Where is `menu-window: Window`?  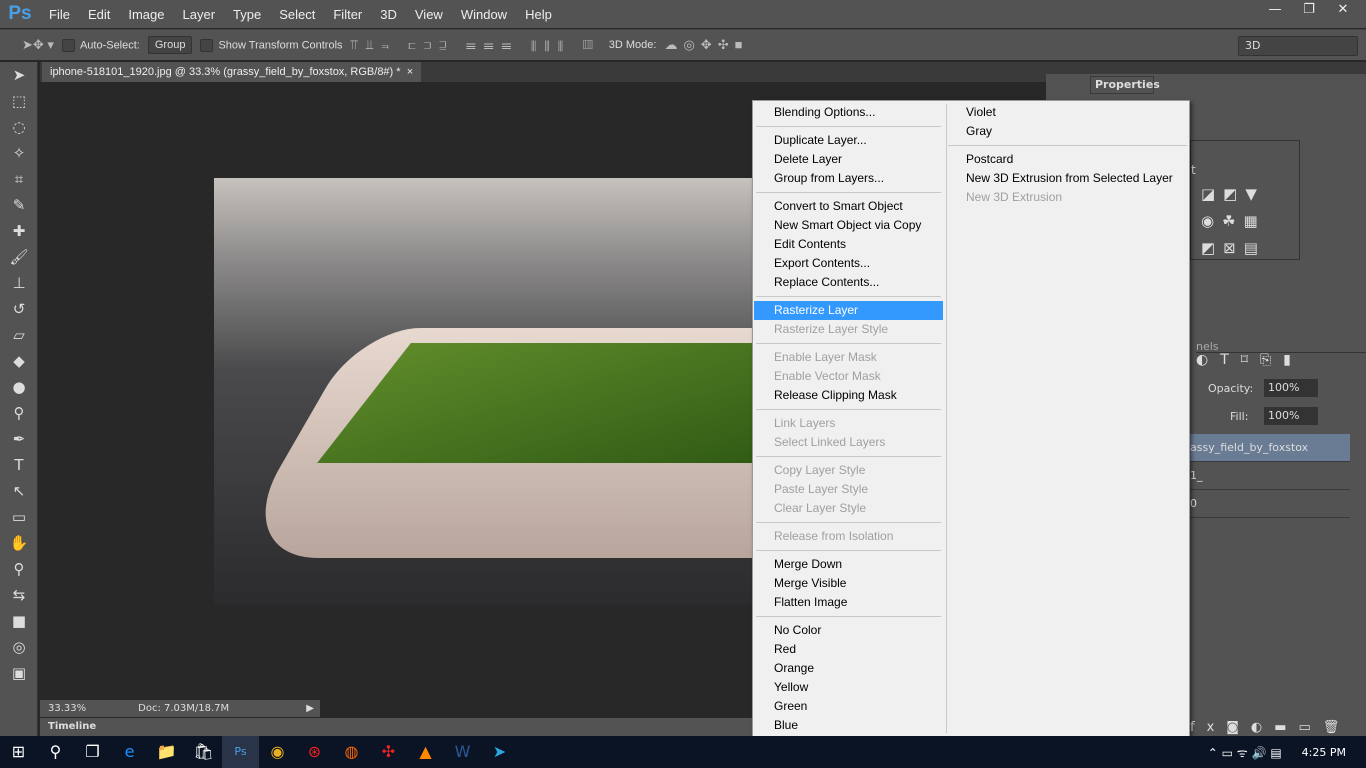 menu-window: Window is located at coordinates (484, 14).